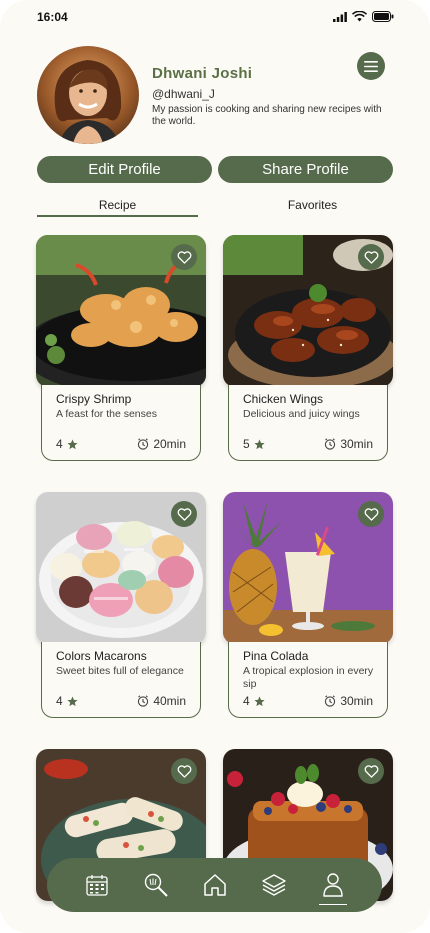 This screenshot has height=933, width=430. What do you see at coordinates (94, 399) in the screenshot?
I see `recipe-title: Crispy Shrimp` at bounding box center [94, 399].